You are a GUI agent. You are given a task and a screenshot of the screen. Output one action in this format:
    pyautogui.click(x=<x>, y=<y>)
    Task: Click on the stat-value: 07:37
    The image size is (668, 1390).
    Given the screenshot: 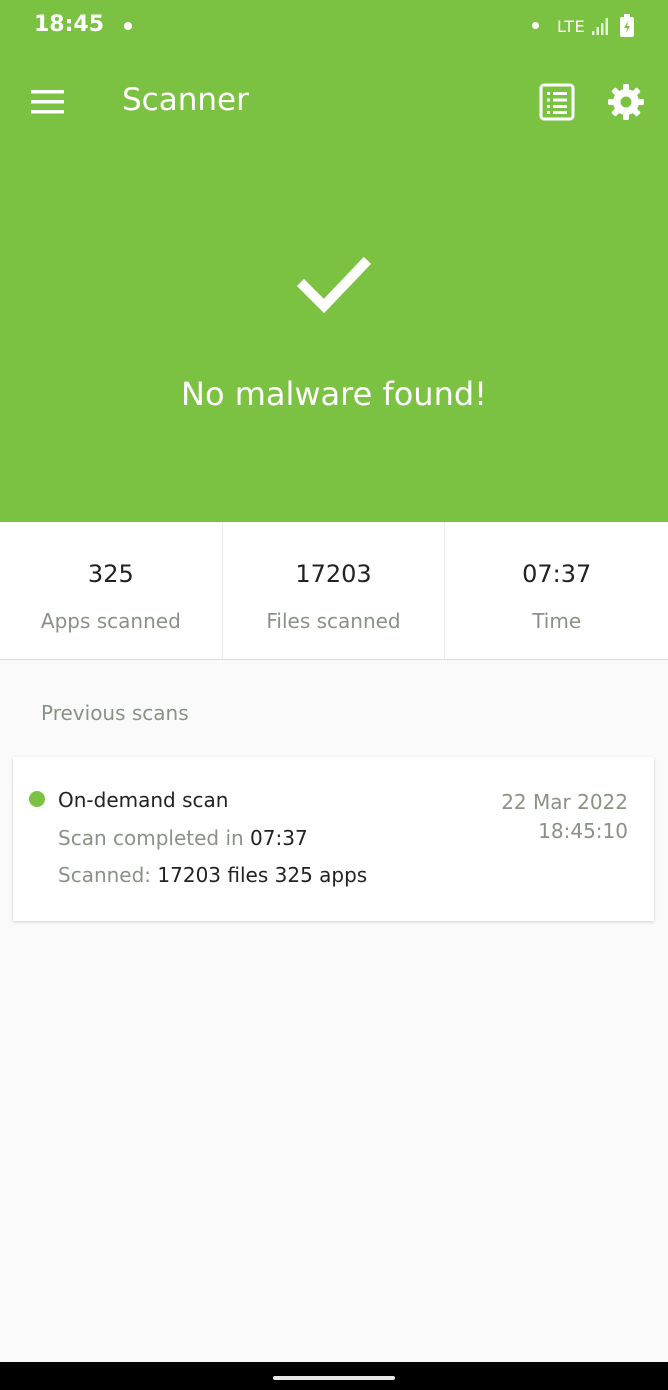 What is the action you would take?
    pyautogui.click(x=557, y=574)
    